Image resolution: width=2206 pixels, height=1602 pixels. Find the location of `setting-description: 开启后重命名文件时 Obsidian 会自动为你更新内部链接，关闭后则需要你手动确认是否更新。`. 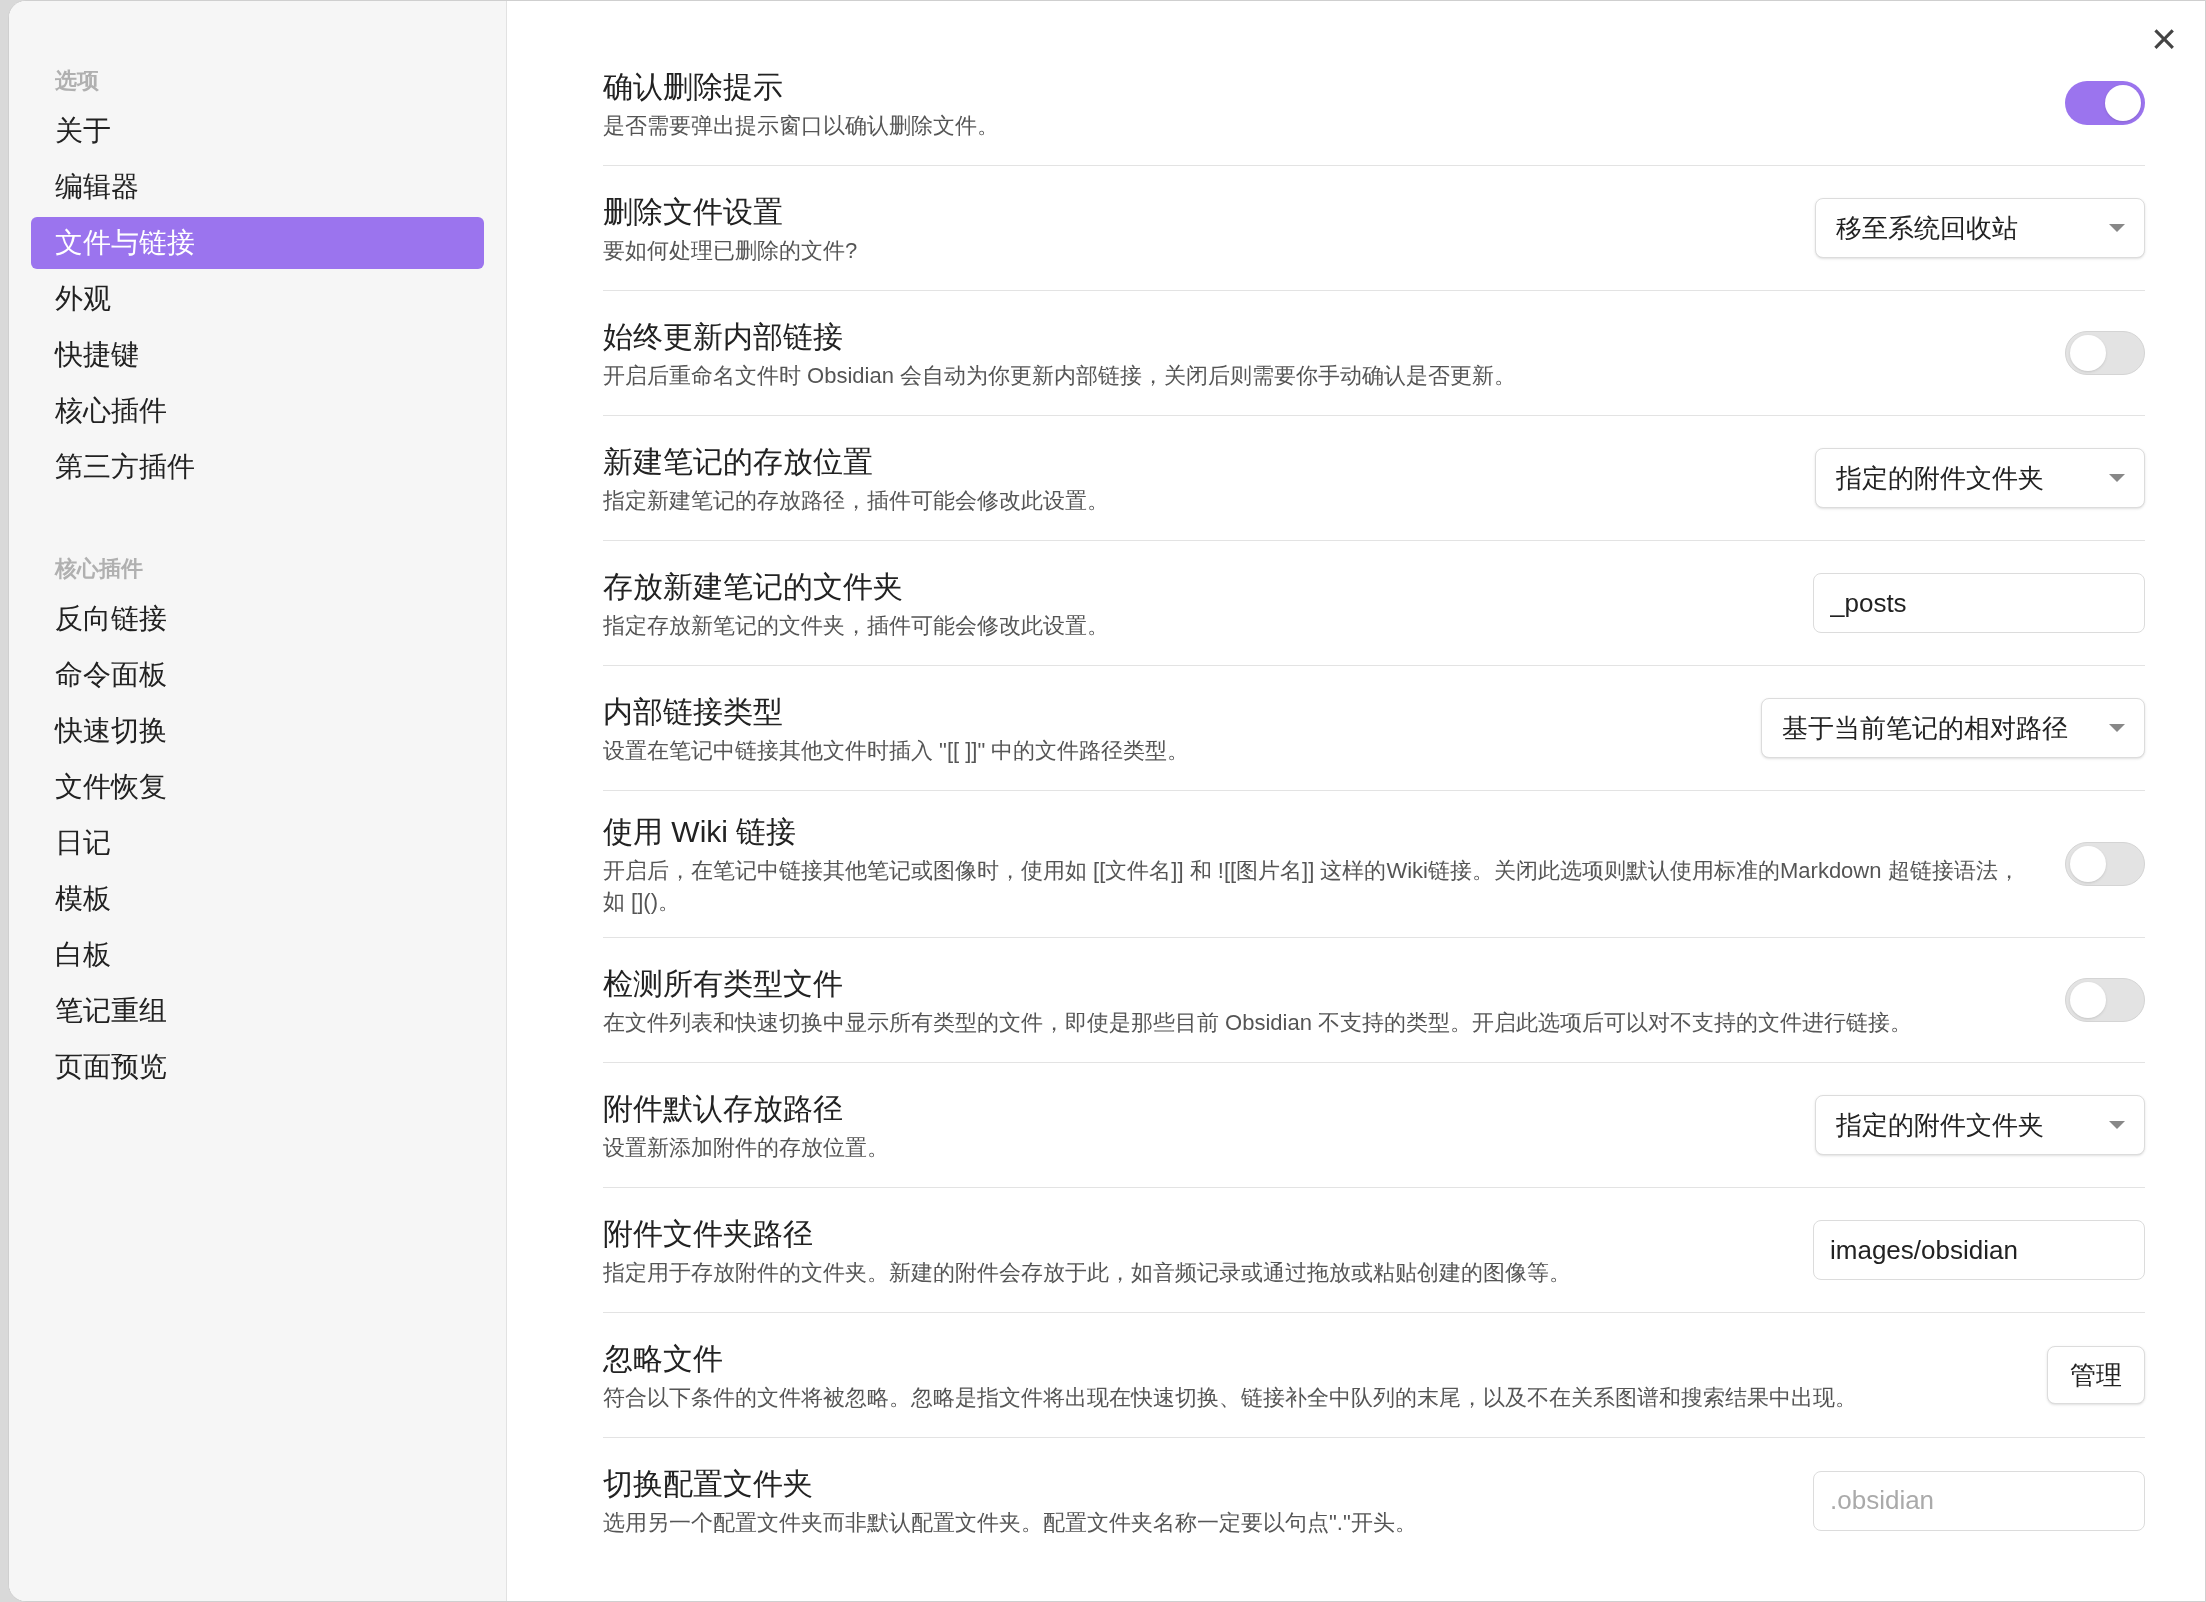

setting-description: 开启后重命名文件时 Obsidian 会自动为你更新内部链接，关闭后则需要你手动确认是否更新。 is located at coordinates (1060, 375).